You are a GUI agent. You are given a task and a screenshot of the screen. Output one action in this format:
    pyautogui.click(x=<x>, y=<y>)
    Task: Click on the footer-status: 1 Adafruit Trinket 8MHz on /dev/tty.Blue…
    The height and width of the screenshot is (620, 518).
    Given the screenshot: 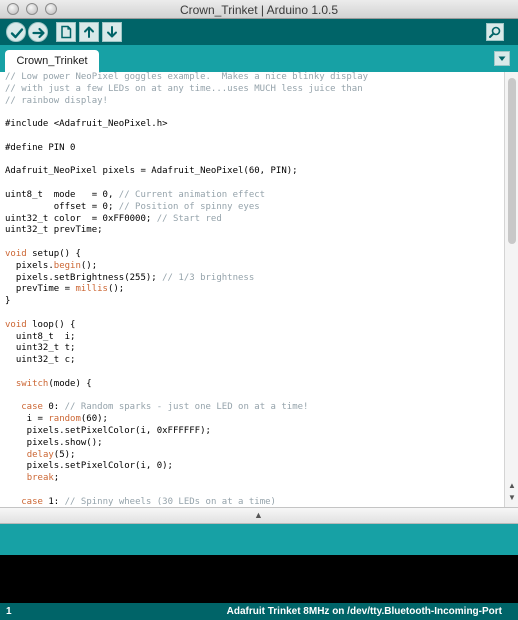 What is the action you would take?
    pyautogui.click(x=259, y=611)
    